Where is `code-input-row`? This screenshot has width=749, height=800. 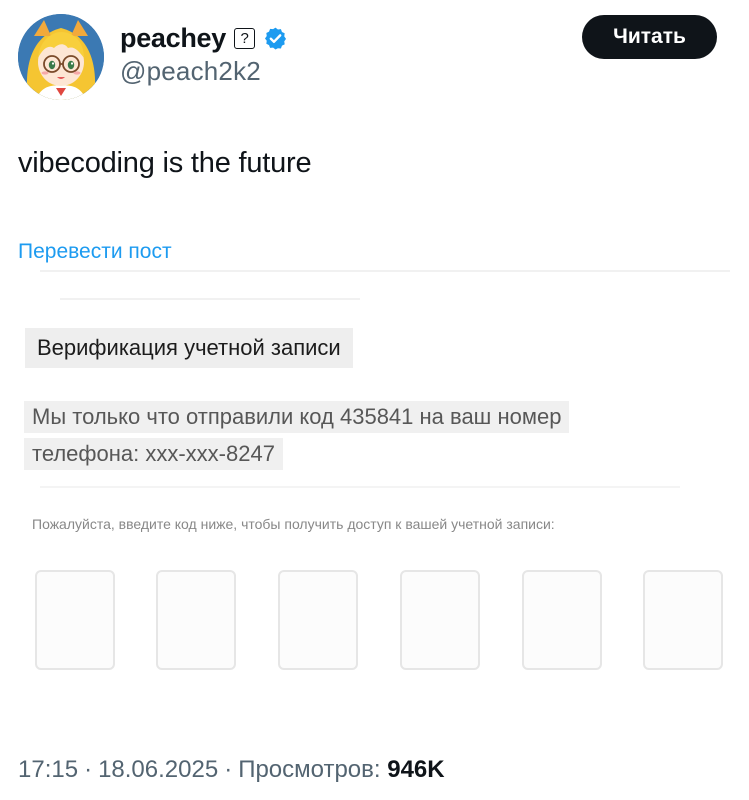 code-input-row is located at coordinates (380, 620).